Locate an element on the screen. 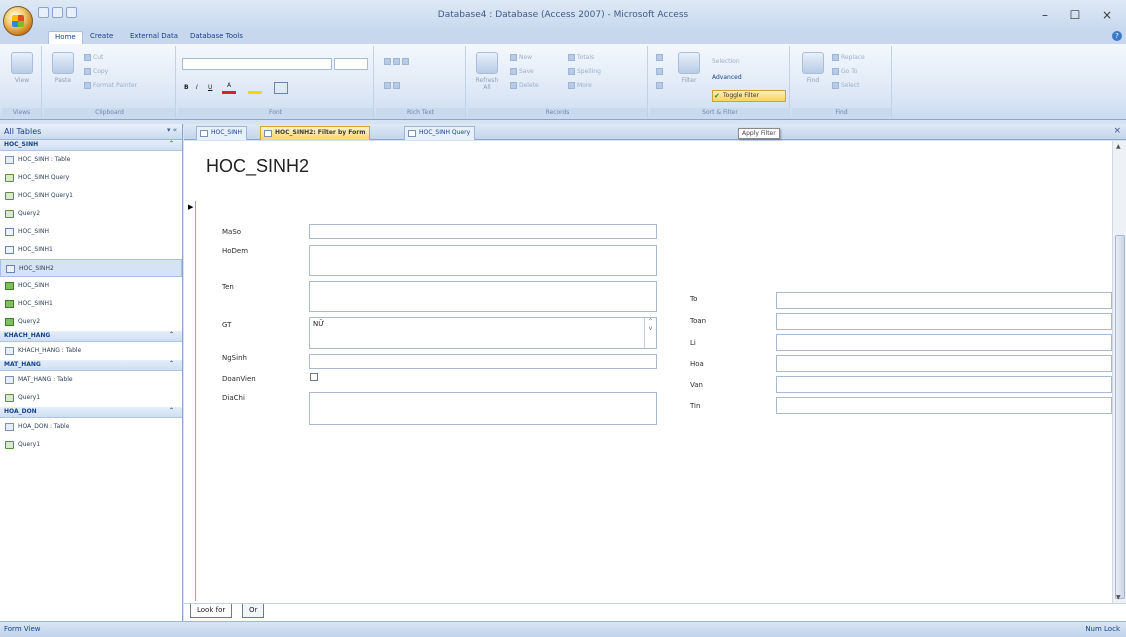 This screenshot has height=637, width=1126. diachi-field is located at coordinates (483, 408).